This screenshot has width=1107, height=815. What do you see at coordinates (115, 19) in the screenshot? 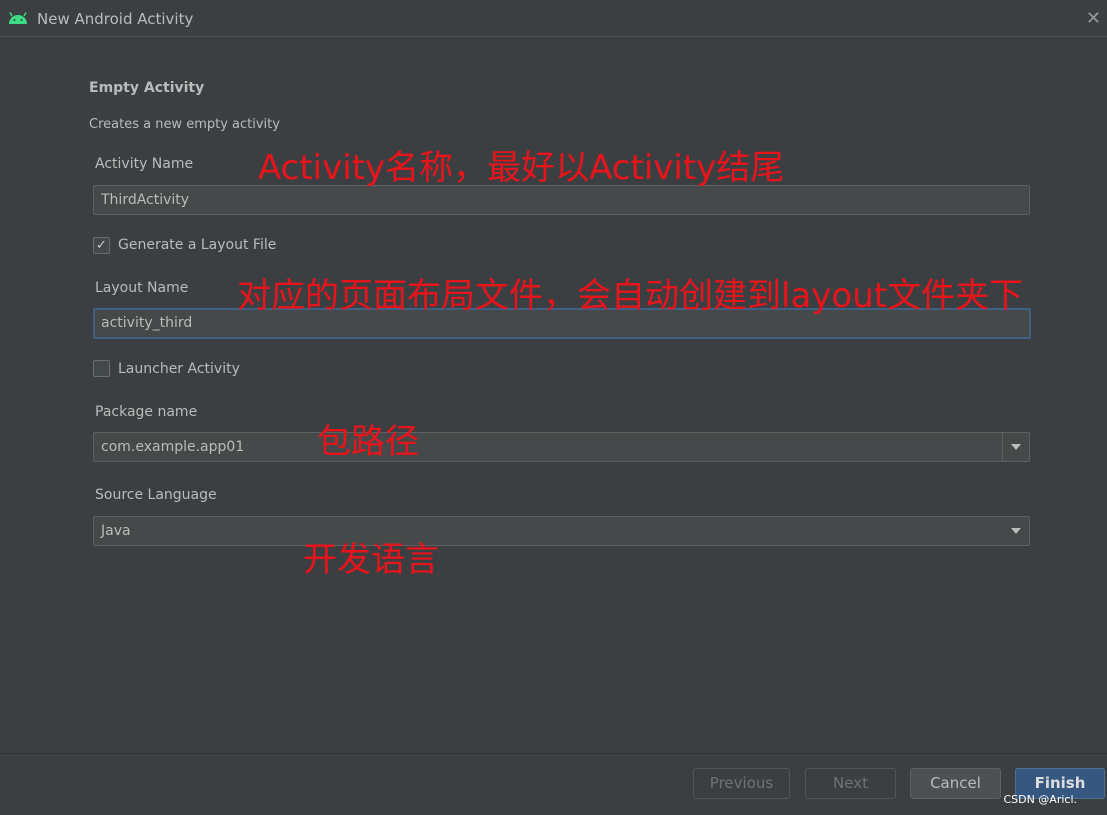
I see `window-title: New Android Activity` at bounding box center [115, 19].